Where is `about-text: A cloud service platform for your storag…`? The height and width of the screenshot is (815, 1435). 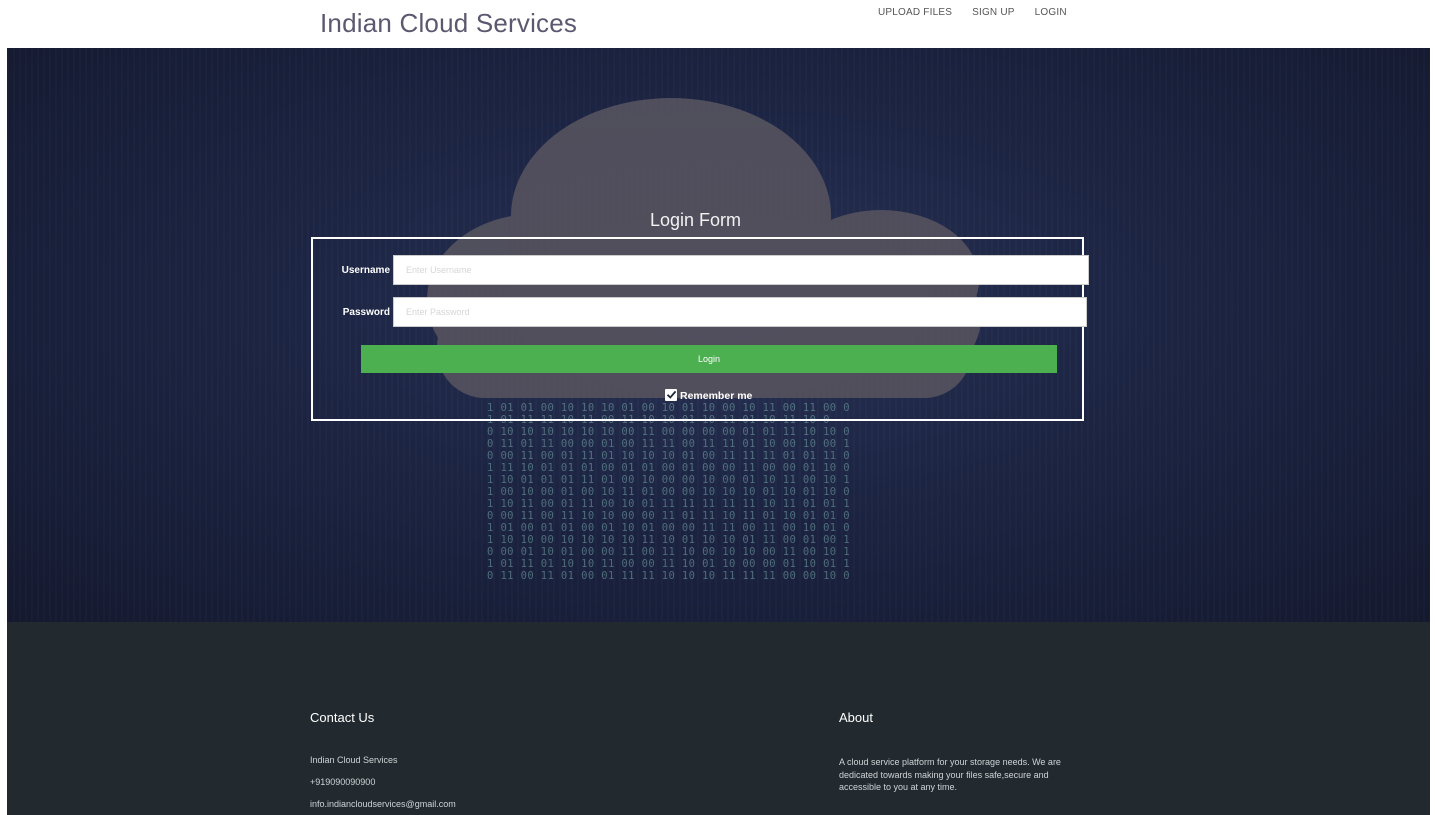 about-text: A cloud service platform for your storag… is located at coordinates (950, 774).